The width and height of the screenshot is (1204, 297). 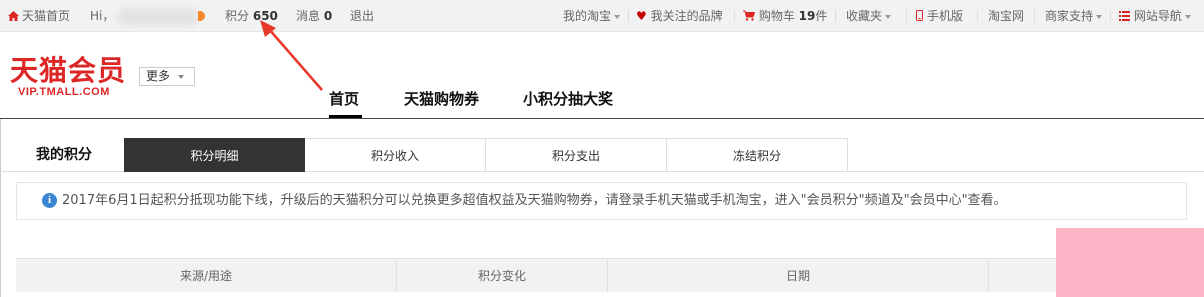 I want to click on info-icon: i, so click(x=49, y=200).